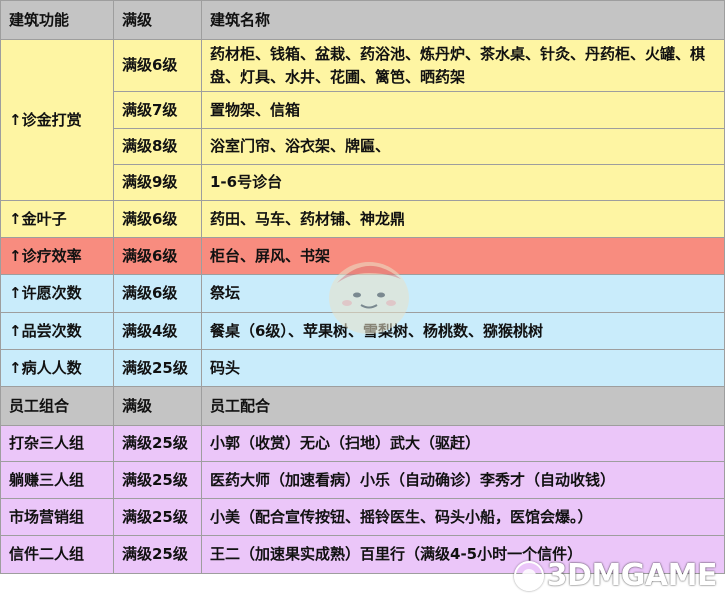 This screenshot has height=599, width=725. I want to click on table-row: 躺赚三人组 满级25级 医药大师（加速看病）小乐（自动确诊）李秀才（自动收钱）, so click(362, 480).